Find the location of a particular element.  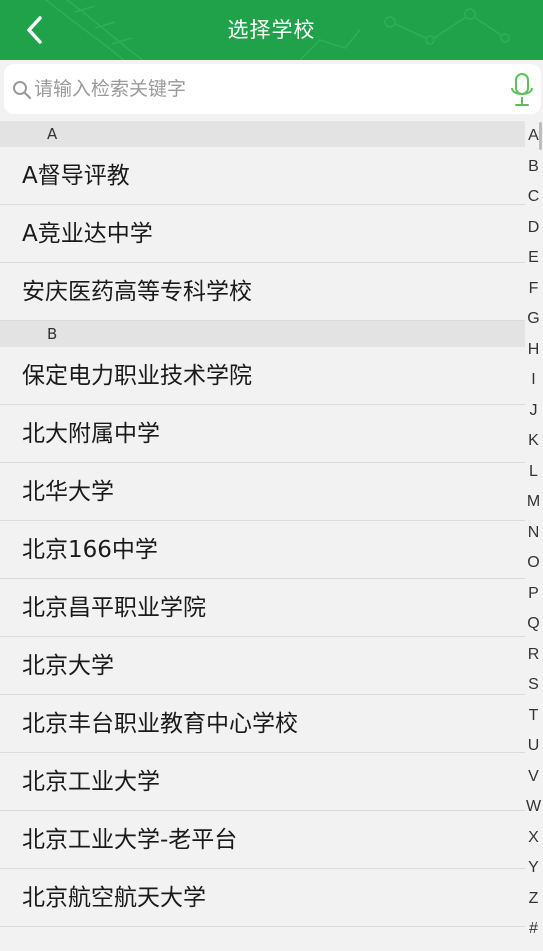

index-letter: Z is located at coordinates (533, 899).